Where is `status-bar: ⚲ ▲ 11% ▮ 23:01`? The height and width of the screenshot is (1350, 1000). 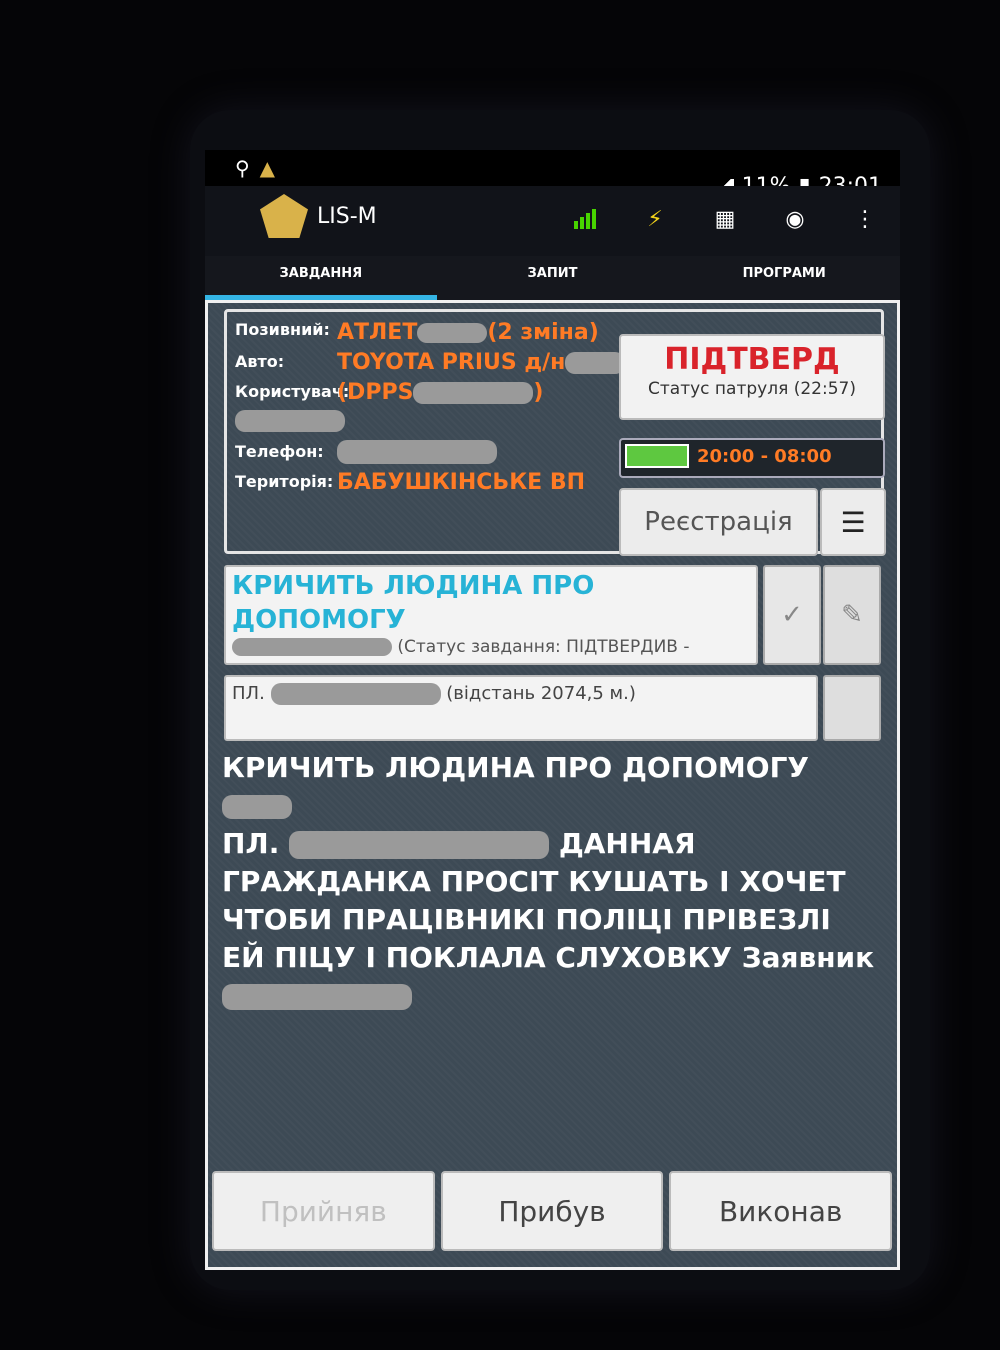
status-bar: ⚲ ▲ 11% ▮ 23:01 is located at coordinates (552, 174).